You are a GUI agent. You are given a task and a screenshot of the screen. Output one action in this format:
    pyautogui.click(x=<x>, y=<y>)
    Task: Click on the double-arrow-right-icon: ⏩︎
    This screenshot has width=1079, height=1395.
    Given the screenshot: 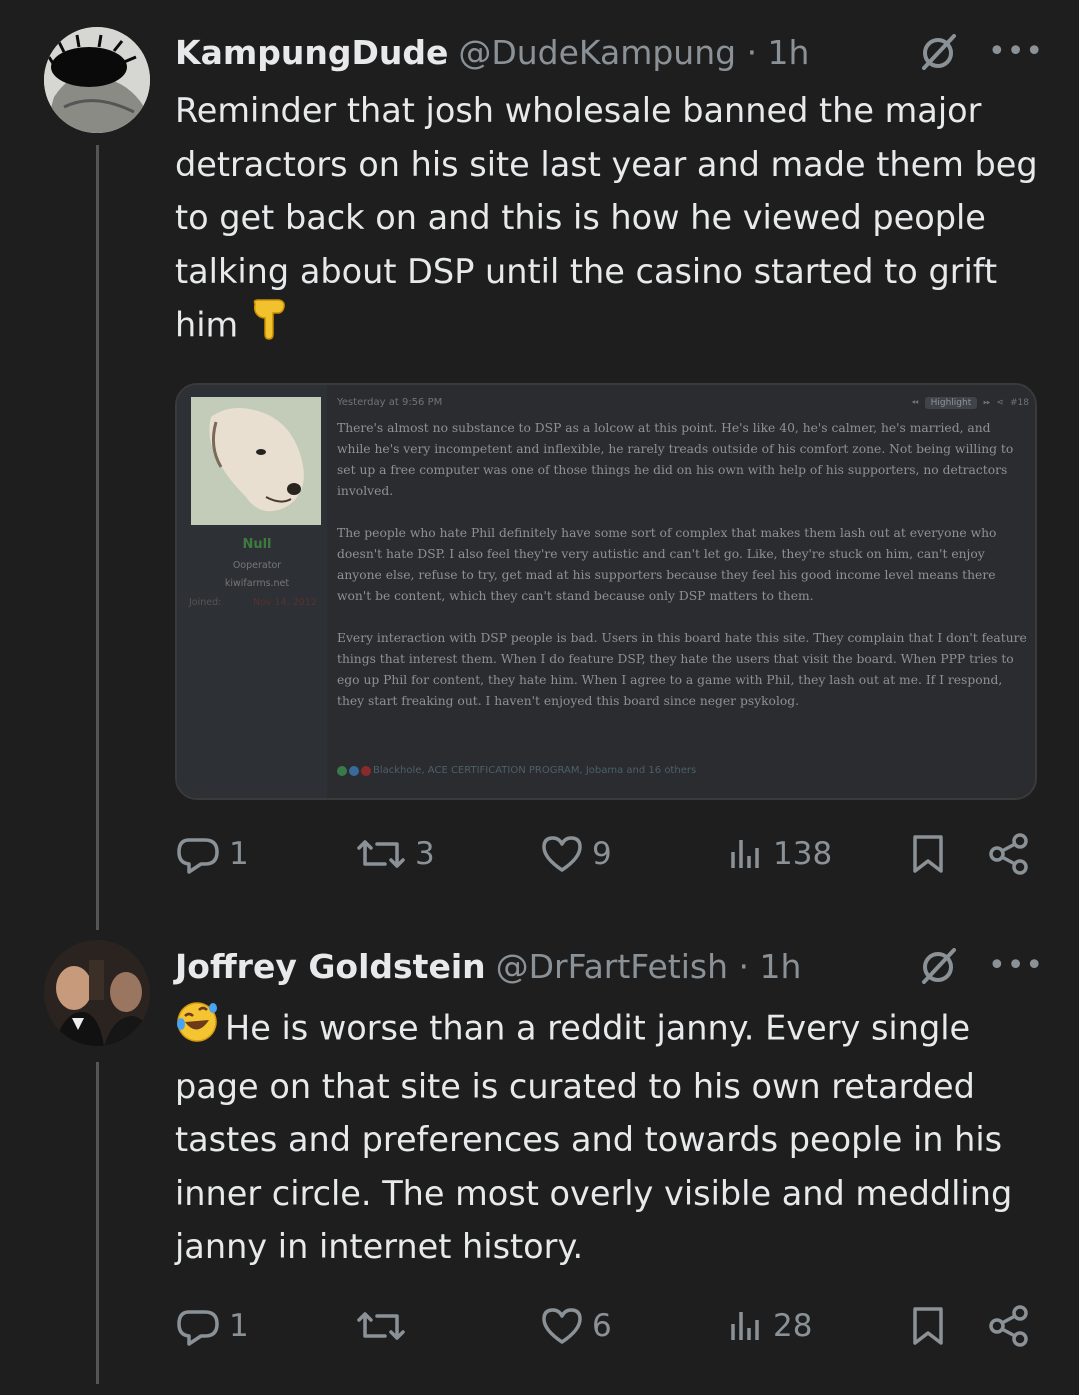 What is the action you would take?
    pyautogui.click(x=987, y=403)
    